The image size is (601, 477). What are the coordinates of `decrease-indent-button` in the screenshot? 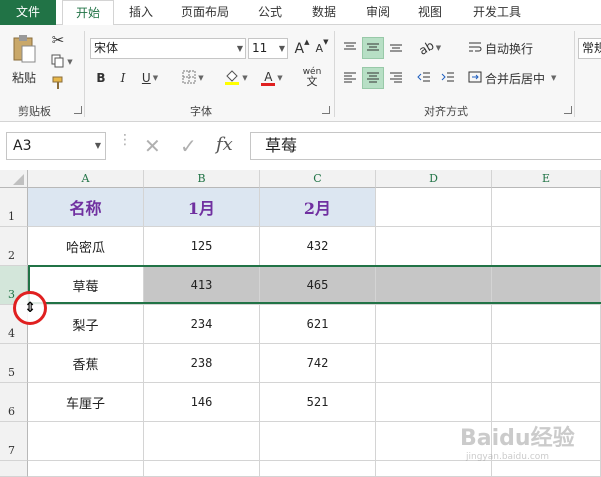 It's located at (424, 78).